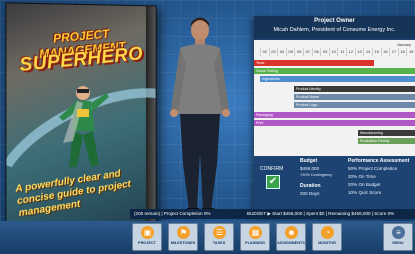  Describe the element at coordinates (310, 193) in the screenshot. I see `duration-value: 200 Days` at that location.